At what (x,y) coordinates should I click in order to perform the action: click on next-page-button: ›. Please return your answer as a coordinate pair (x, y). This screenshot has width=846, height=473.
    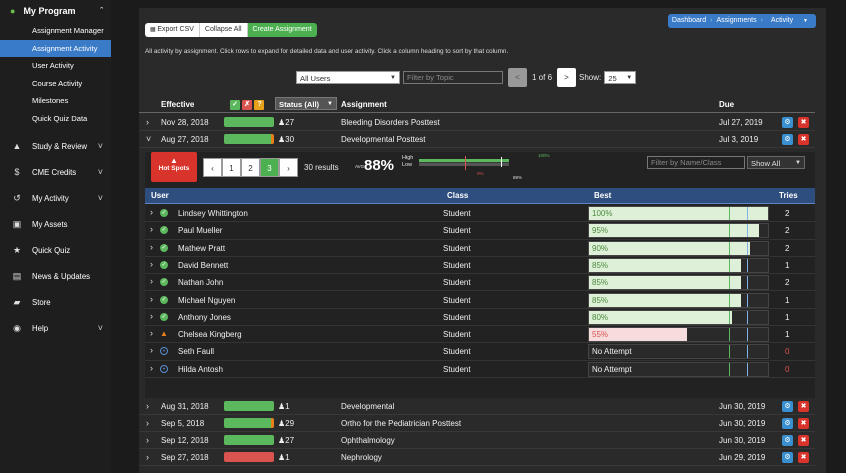
    Looking at the image, I should click on (288, 167).